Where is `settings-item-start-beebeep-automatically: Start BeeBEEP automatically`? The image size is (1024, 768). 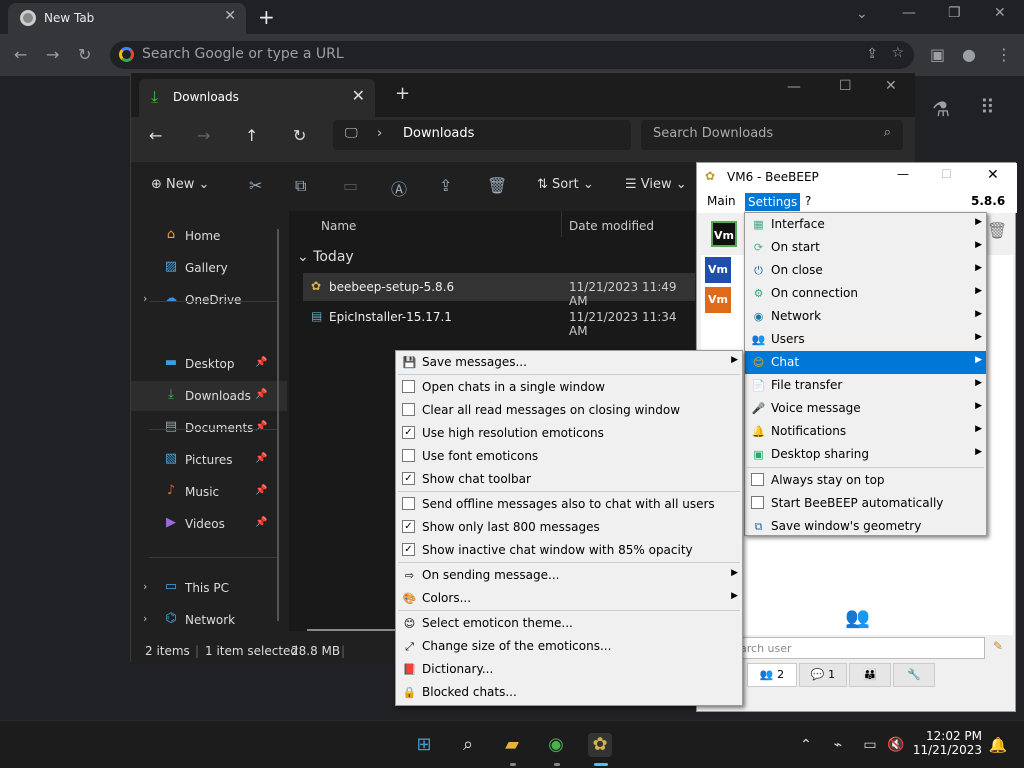
settings-item-start-beebeep-automatically: Start BeeBEEP automatically is located at coordinates (865, 503).